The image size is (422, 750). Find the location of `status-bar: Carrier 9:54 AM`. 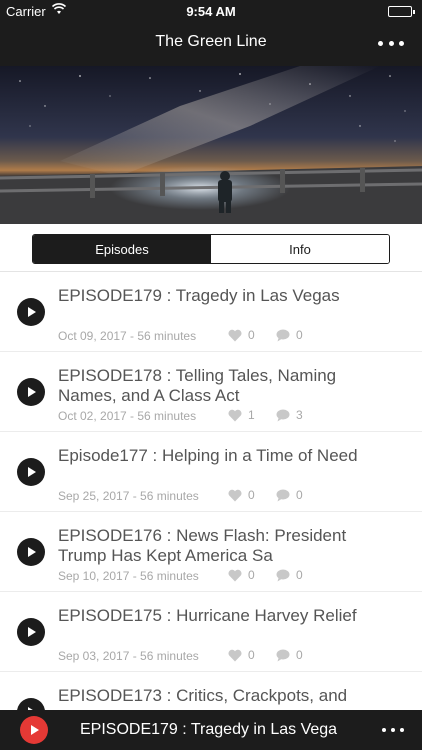

status-bar: Carrier 9:54 AM is located at coordinates (211, 11).